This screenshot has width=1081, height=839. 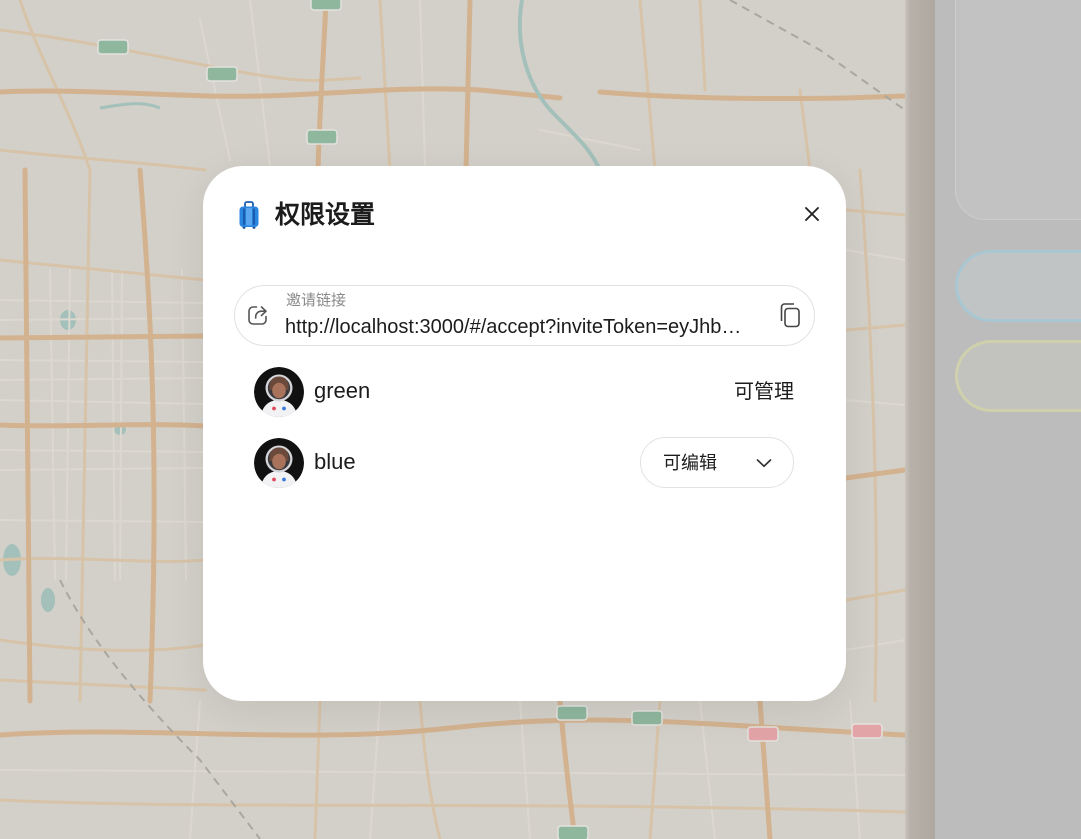 What do you see at coordinates (258, 315) in the screenshot?
I see `share-icon` at bounding box center [258, 315].